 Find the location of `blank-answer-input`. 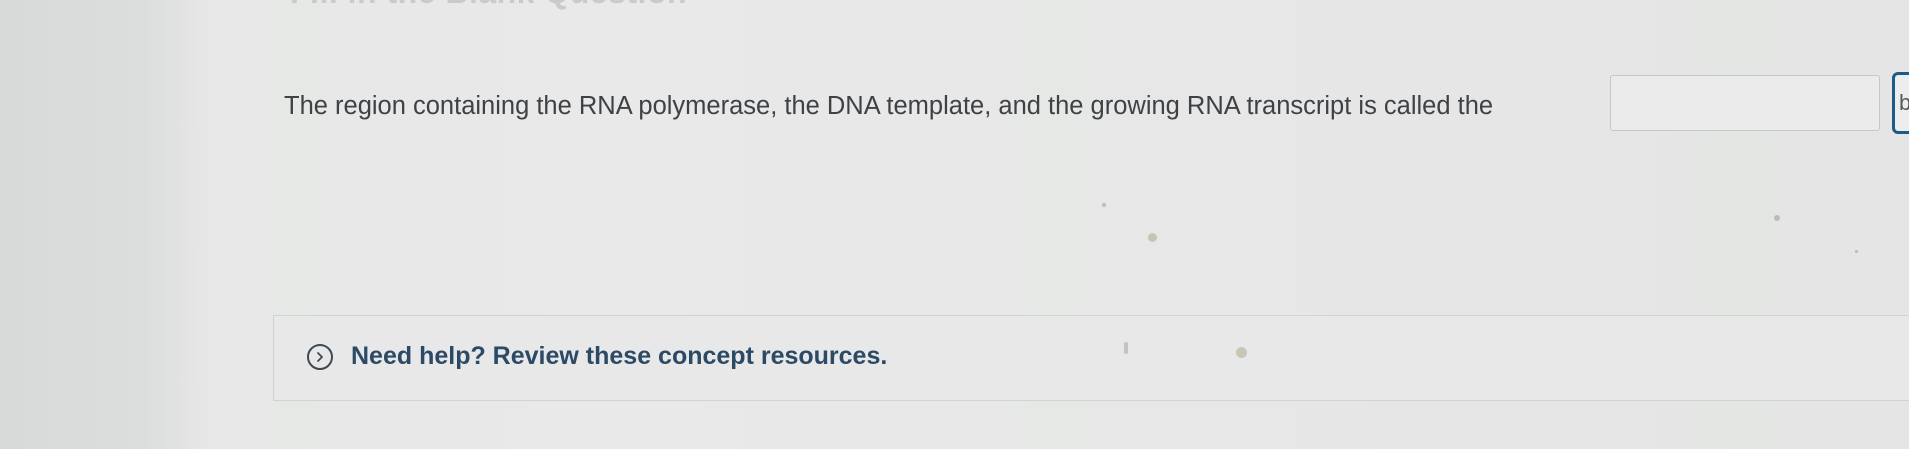

blank-answer-input is located at coordinates (1745, 103).